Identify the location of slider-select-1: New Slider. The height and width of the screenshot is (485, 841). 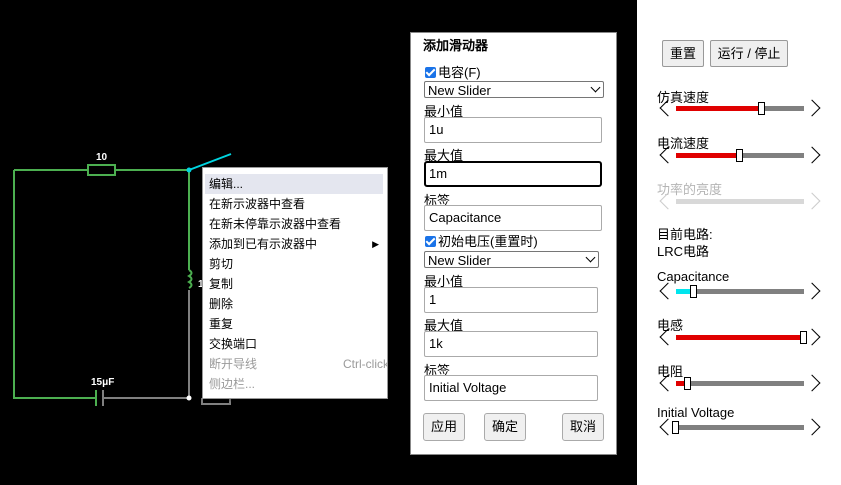
(514, 89).